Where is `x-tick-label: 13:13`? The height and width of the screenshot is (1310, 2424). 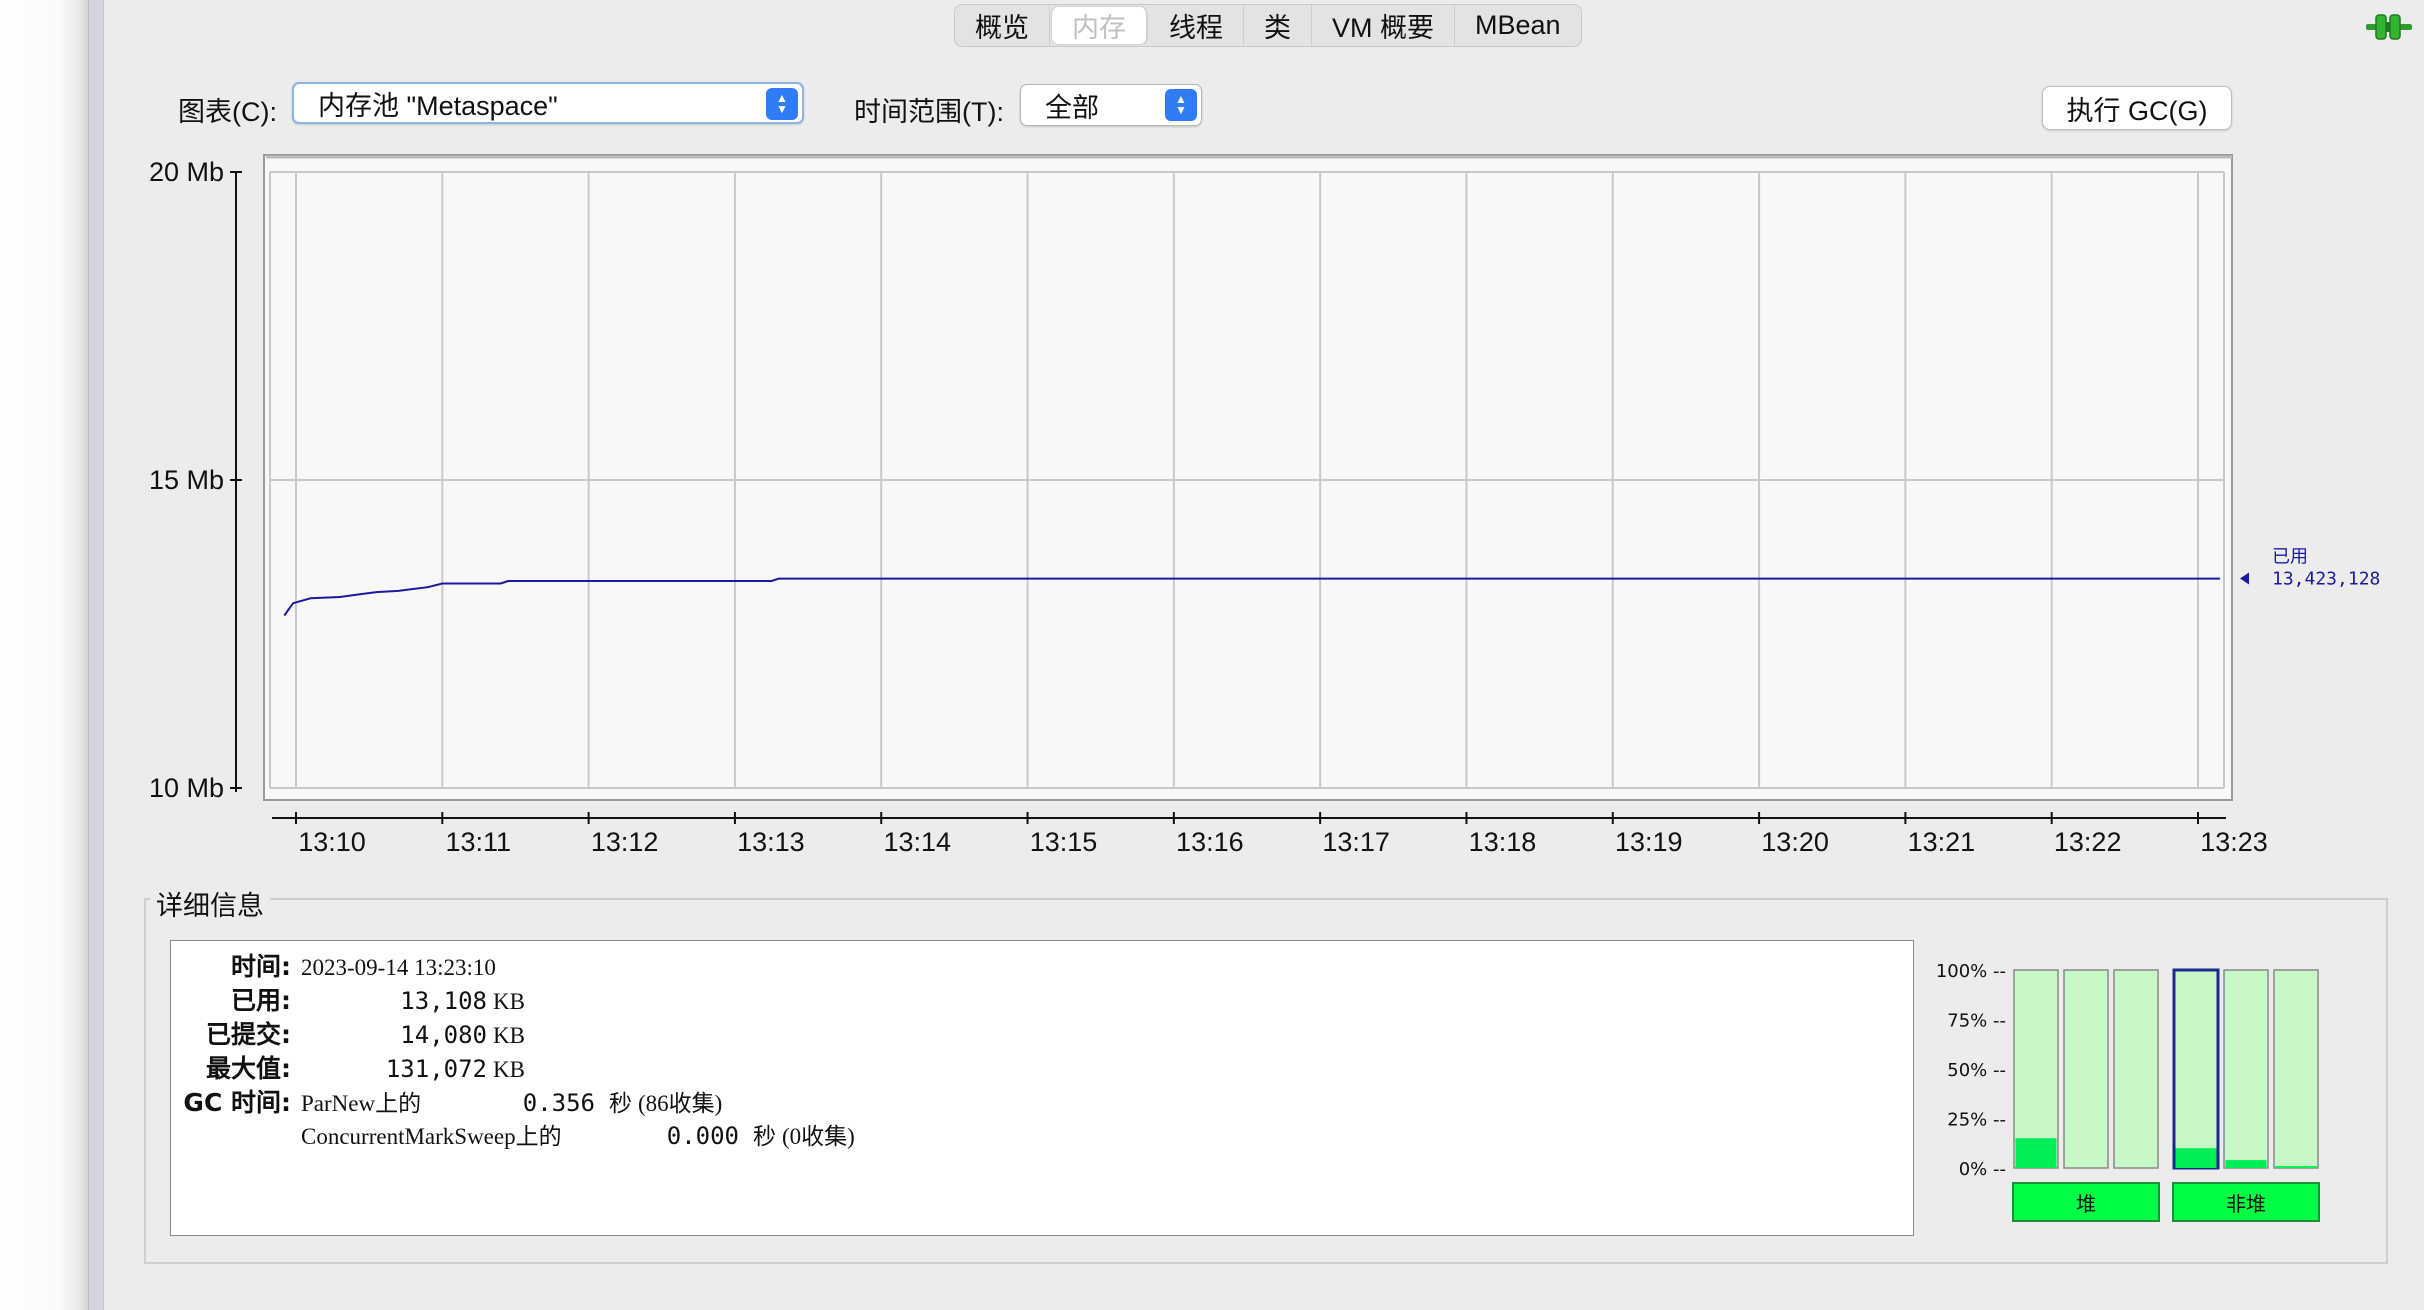 x-tick-label: 13:13 is located at coordinates (771, 842).